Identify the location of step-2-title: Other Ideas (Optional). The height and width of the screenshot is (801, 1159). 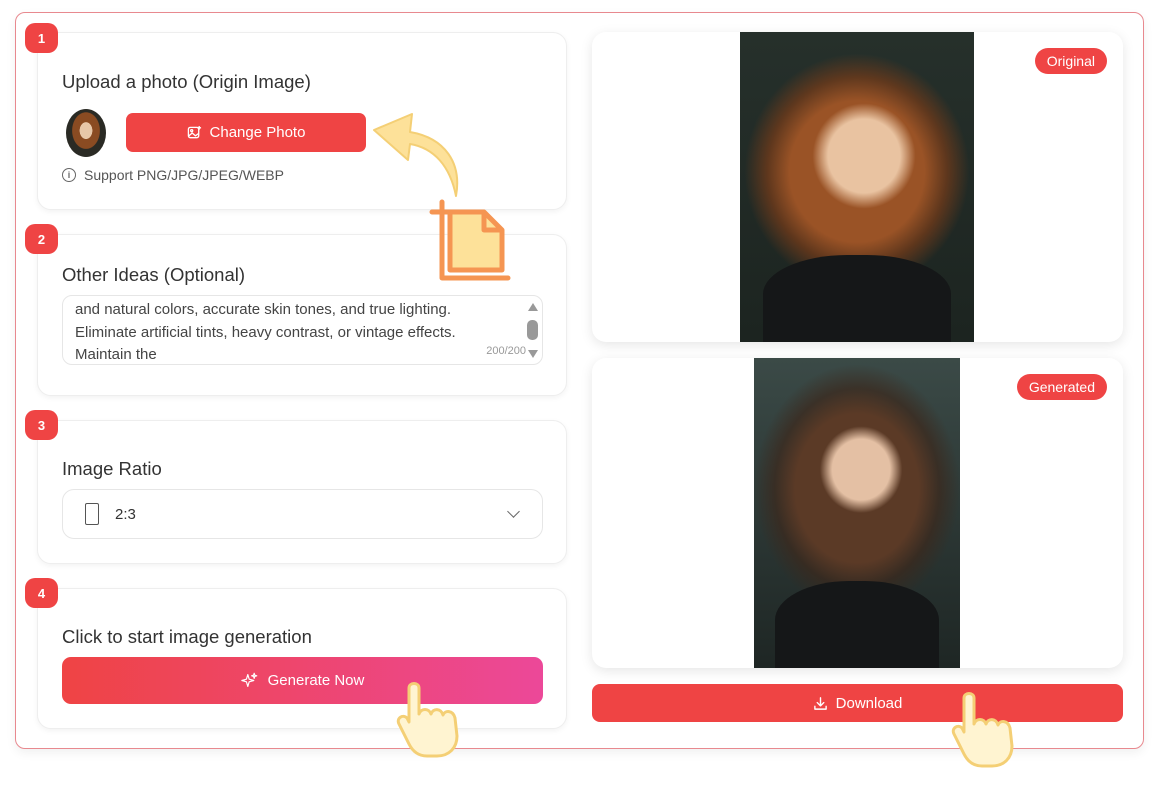
(154, 274).